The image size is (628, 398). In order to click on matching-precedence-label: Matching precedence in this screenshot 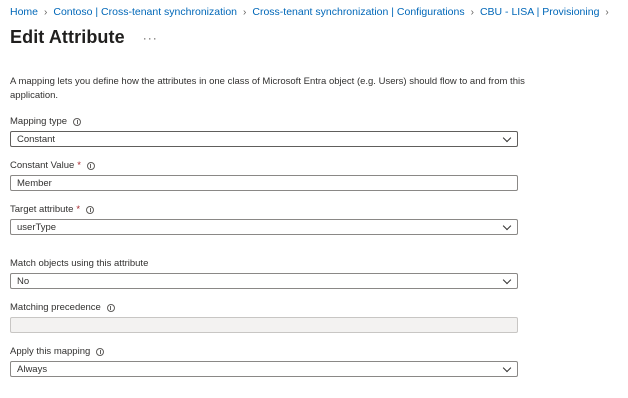, I will do `click(55, 307)`.